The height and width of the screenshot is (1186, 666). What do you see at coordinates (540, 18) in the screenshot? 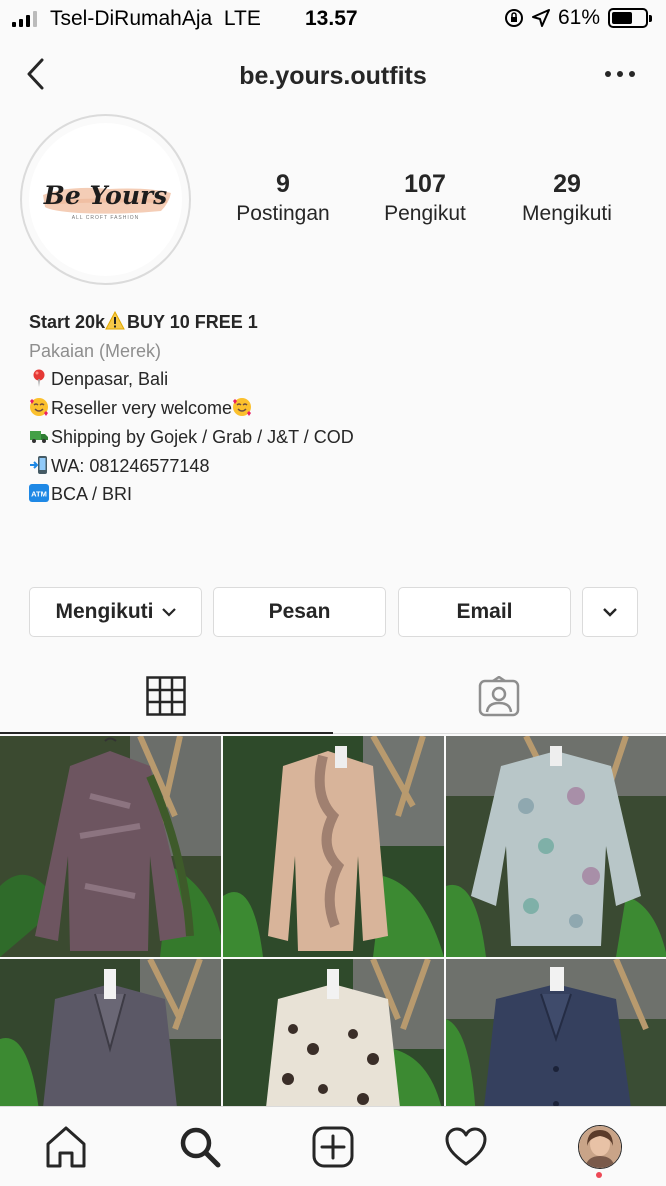
I see `location-arrow-icon` at bounding box center [540, 18].